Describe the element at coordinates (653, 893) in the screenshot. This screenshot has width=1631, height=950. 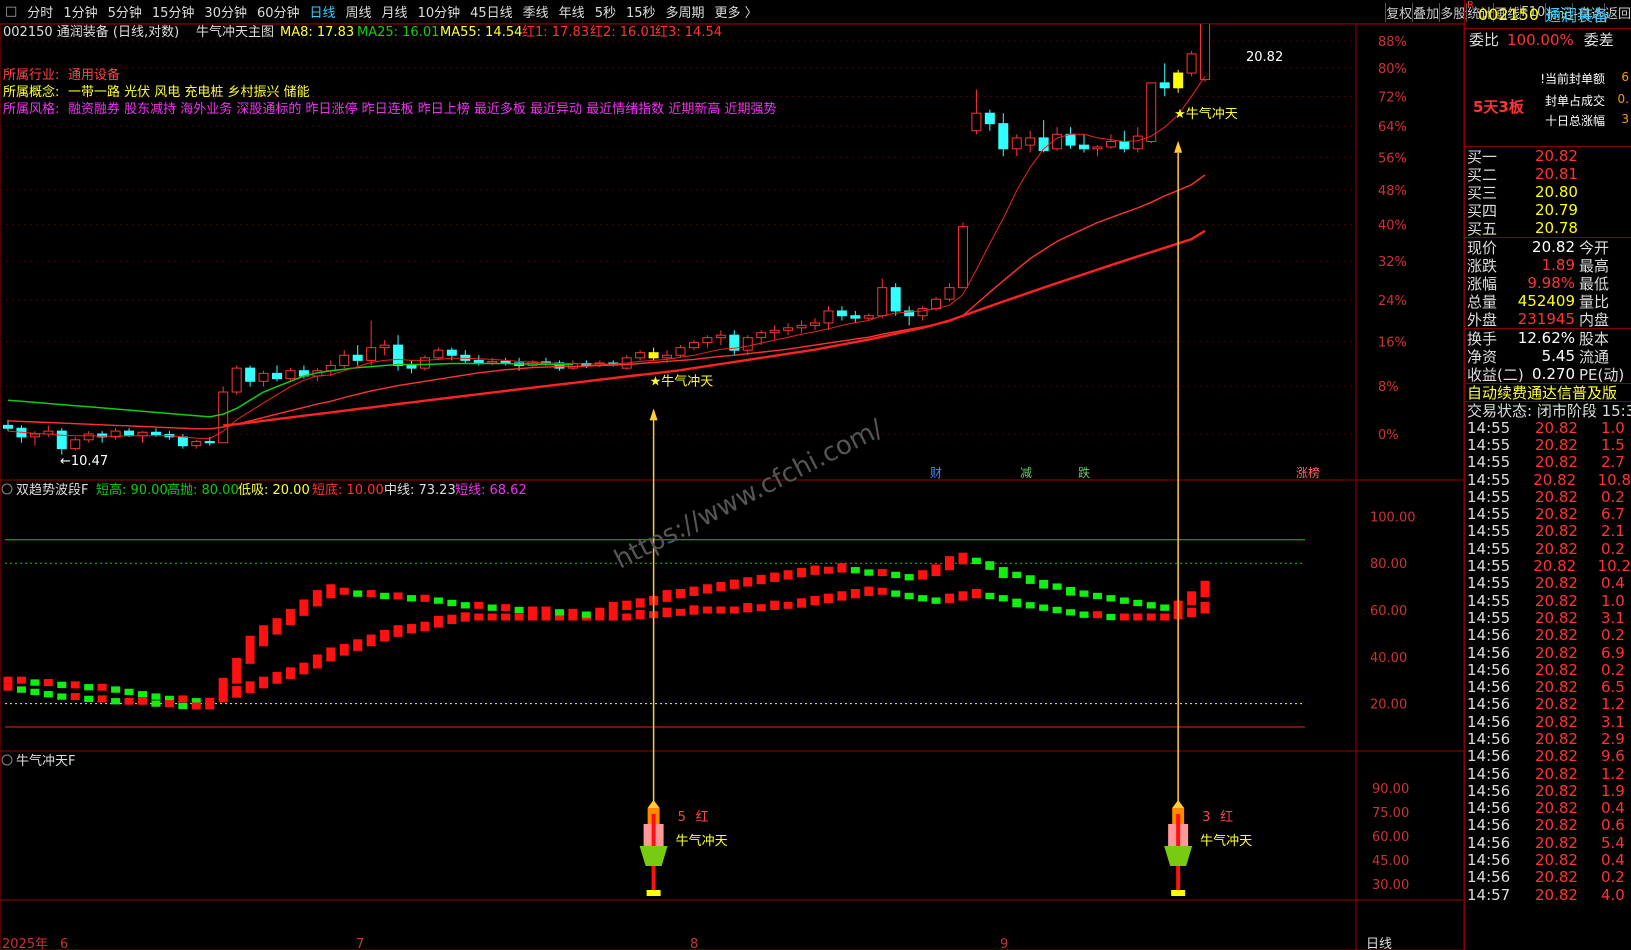
I see `rocket-base` at that location.